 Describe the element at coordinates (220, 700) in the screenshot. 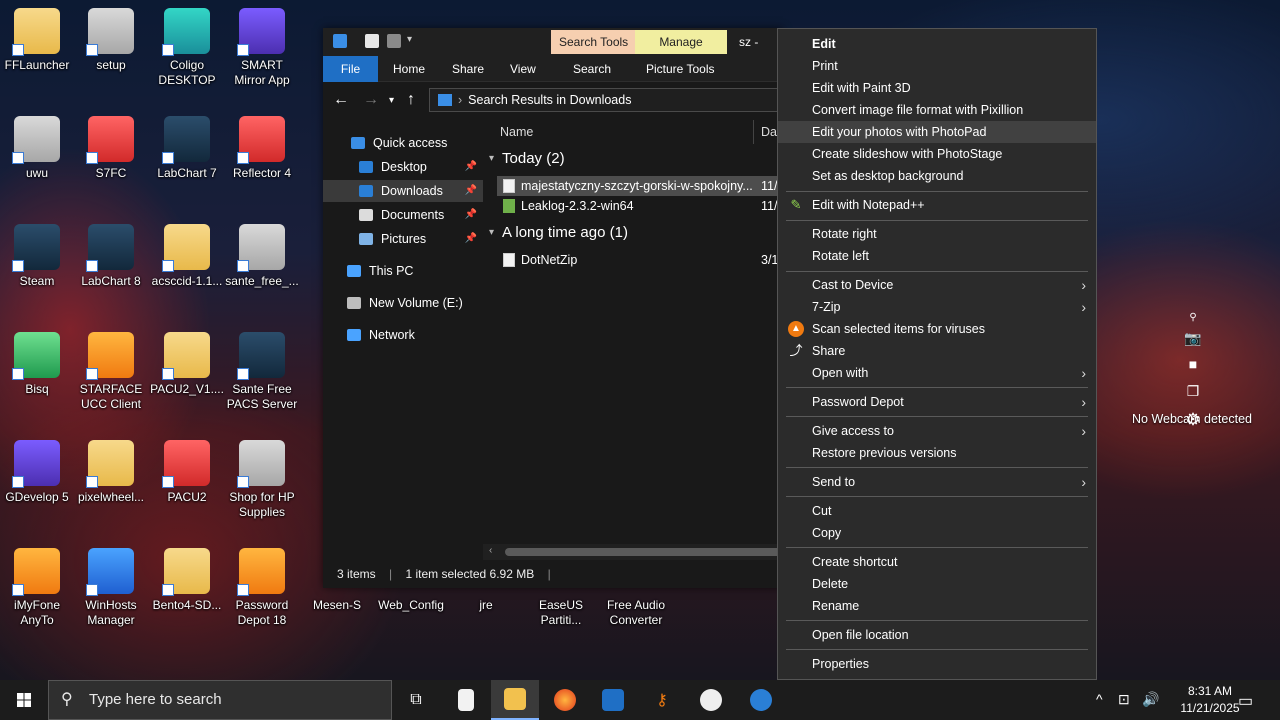

I see `taskbar-search-input: ⚲ Type here to search` at that location.